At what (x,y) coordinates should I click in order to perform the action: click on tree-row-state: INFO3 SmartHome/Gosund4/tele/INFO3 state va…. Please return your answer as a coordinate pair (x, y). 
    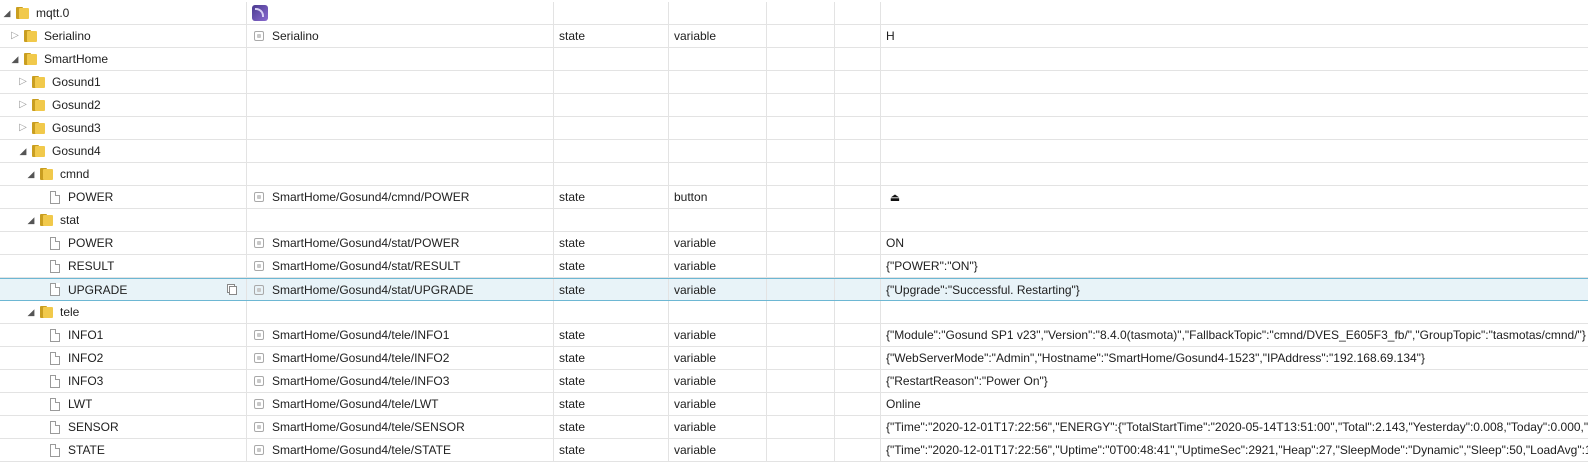
    Looking at the image, I should click on (794, 381).